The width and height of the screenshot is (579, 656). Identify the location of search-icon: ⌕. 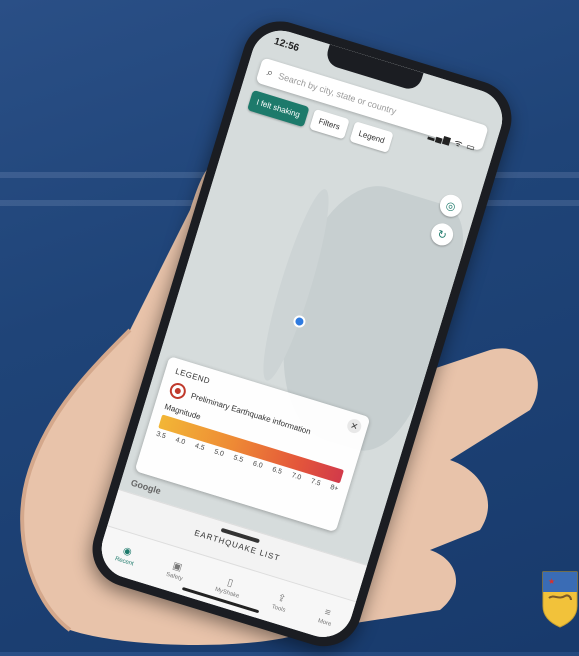
(270, 72).